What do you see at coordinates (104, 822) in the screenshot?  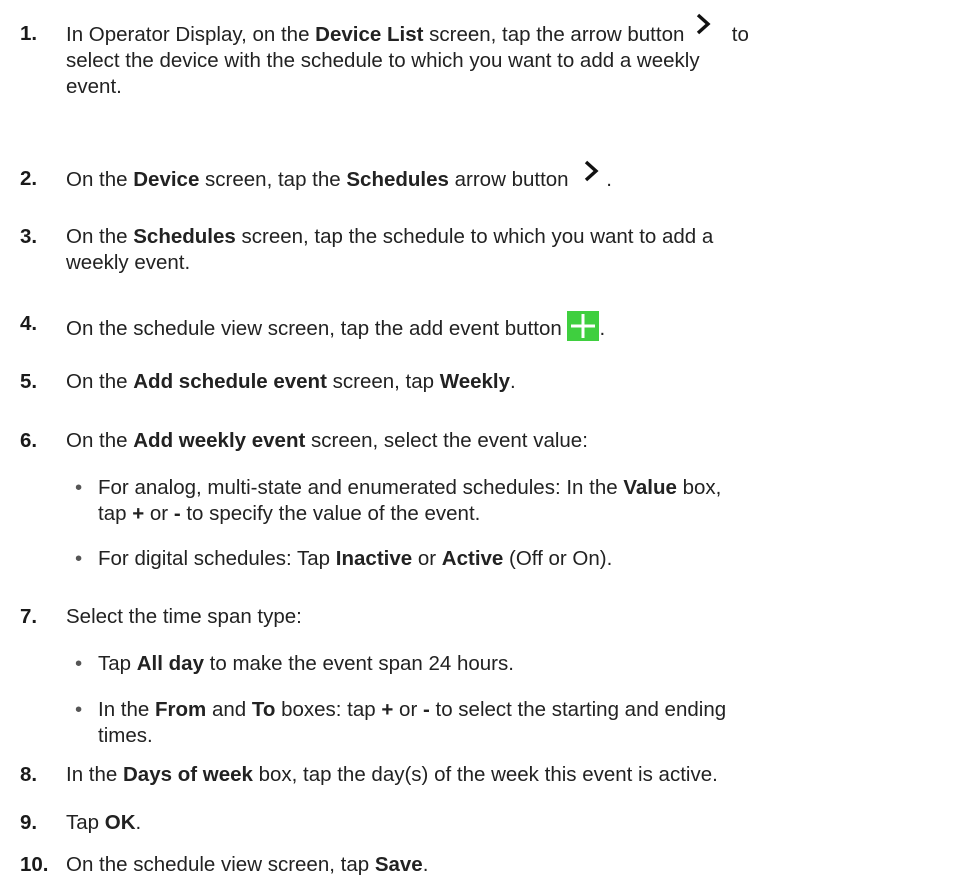 I see `step-text: Tap OK.` at bounding box center [104, 822].